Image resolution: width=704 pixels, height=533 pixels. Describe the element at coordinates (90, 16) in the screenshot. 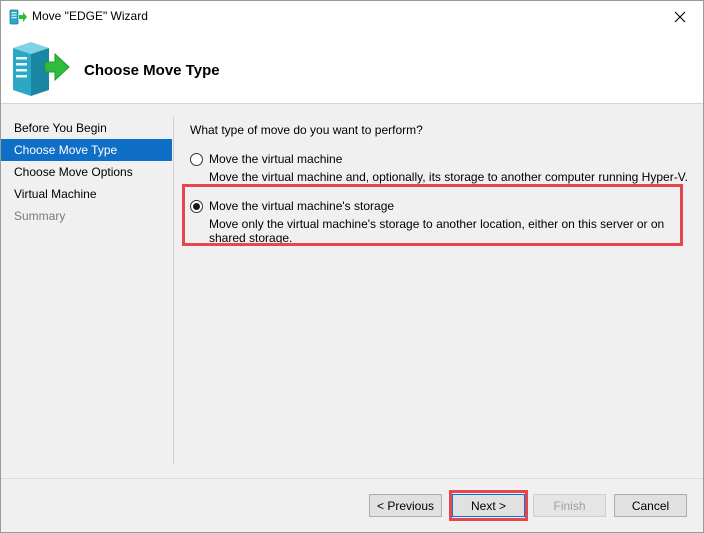

I see `window-title: Move "EDGE" Wizard` at that location.